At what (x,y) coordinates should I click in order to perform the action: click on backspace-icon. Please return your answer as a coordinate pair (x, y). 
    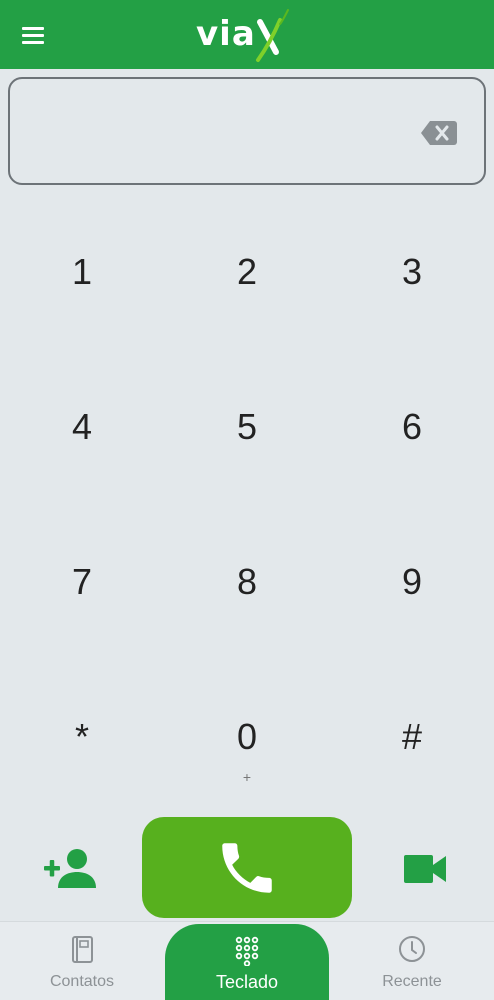
    Looking at the image, I should click on (439, 133).